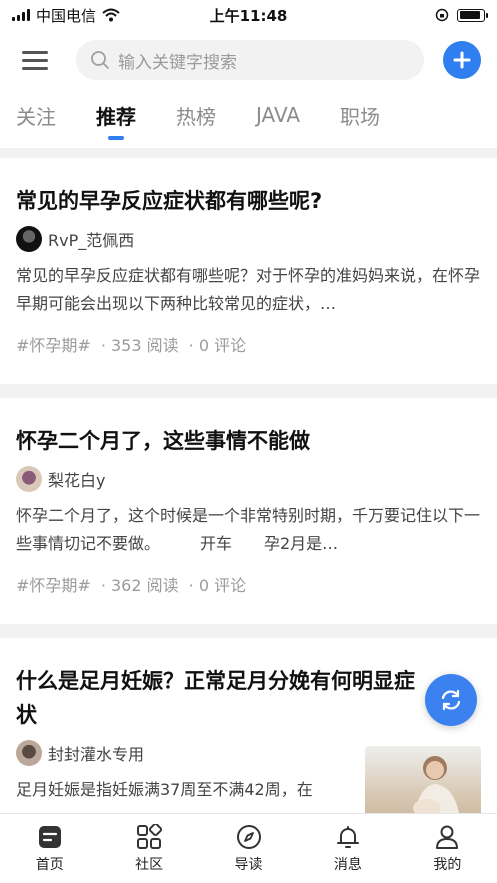 This screenshot has width=497, height=883. Describe the element at coordinates (347, 836) in the screenshot. I see `bell-icon` at that location.